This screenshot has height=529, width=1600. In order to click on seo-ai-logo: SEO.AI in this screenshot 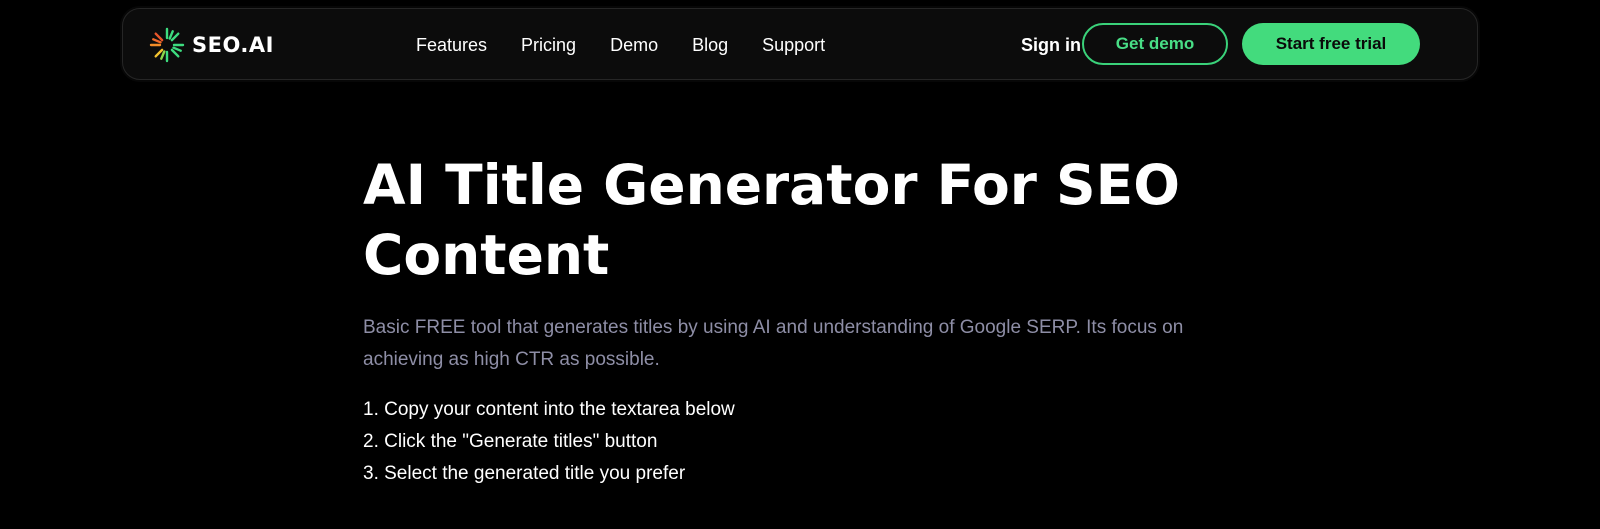, I will do `click(211, 45)`.